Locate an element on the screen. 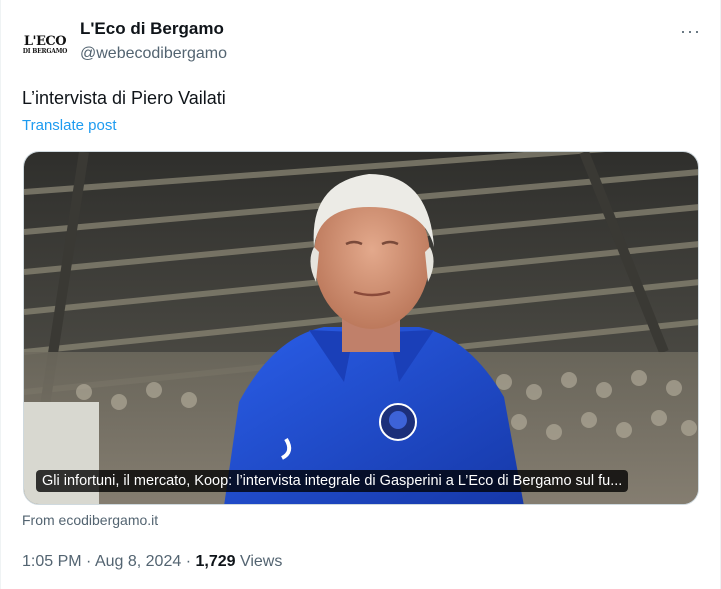 Image resolution: width=721 pixels, height=589 pixels. tweet-meta: 1:05 PM · Aug 8, 2024 · 1,729 Views is located at coordinates (152, 562).